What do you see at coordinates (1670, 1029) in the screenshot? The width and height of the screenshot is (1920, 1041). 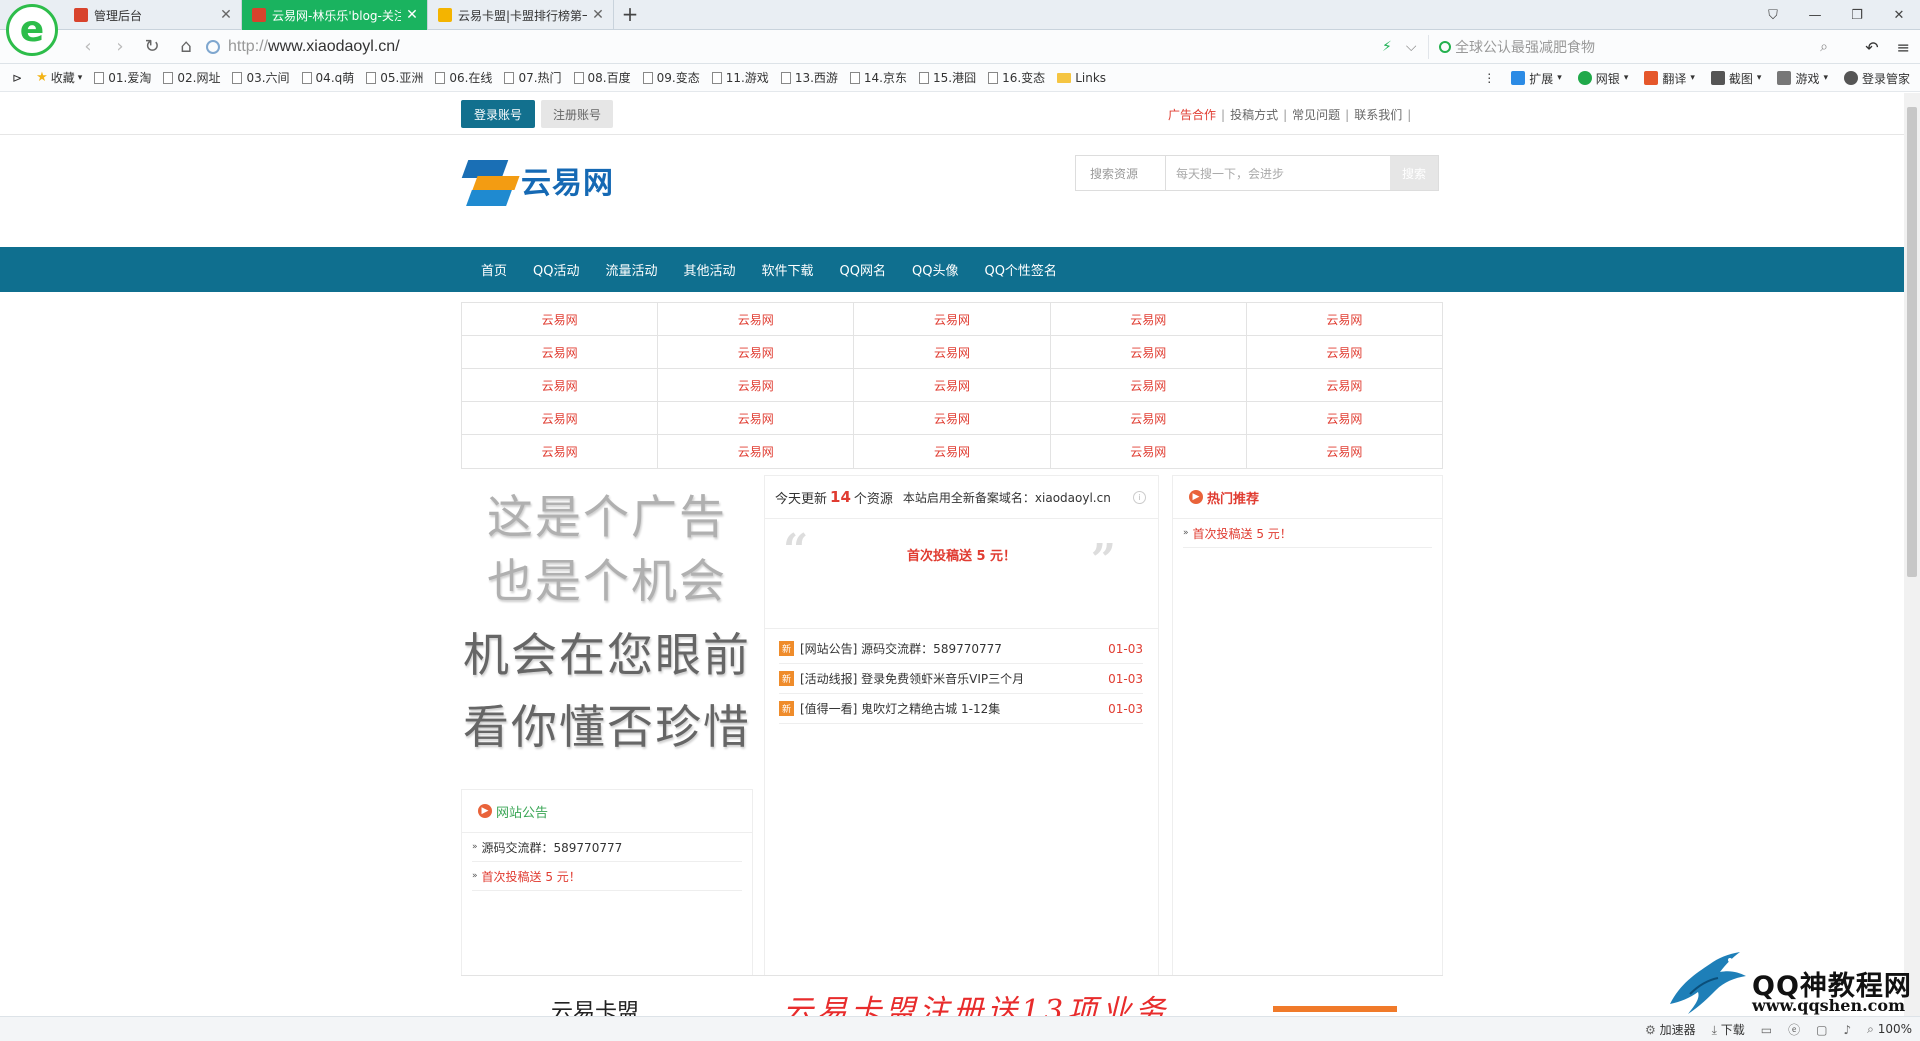 I see `status-accelerator: ⚙ 加速器` at bounding box center [1670, 1029].